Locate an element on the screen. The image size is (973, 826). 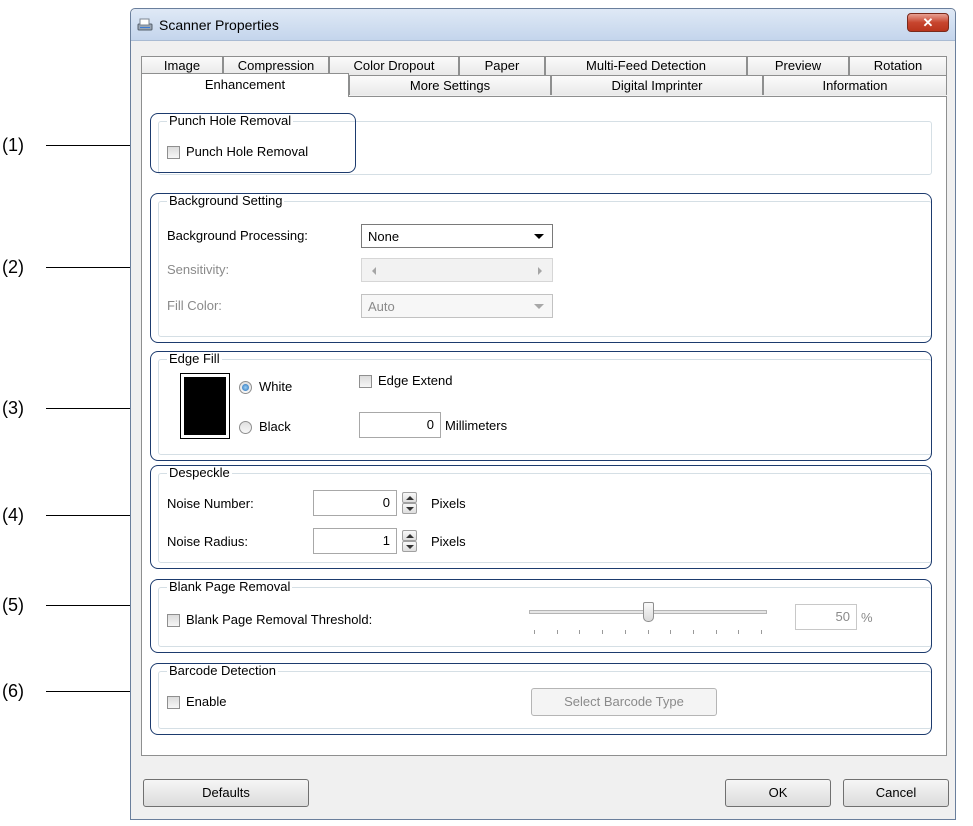
millimeters-input: 0 is located at coordinates (400, 425).